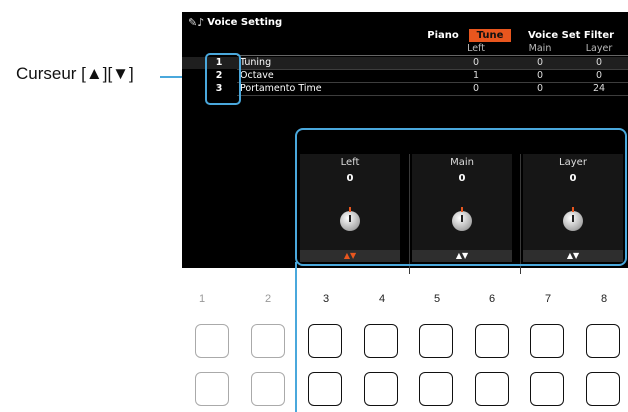  Describe the element at coordinates (540, 48) in the screenshot. I see `column-header-main: Main` at that location.